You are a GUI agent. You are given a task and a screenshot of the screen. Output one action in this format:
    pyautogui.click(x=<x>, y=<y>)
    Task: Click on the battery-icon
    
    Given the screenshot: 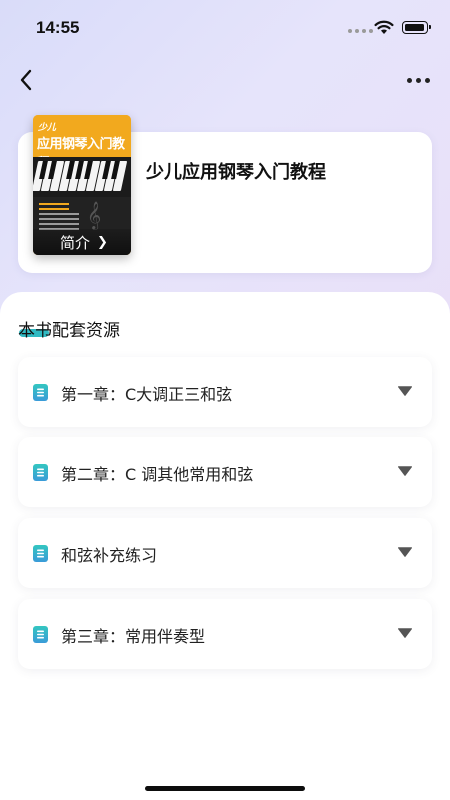 What is the action you would take?
    pyautogui.click(x=416, y=27)
    